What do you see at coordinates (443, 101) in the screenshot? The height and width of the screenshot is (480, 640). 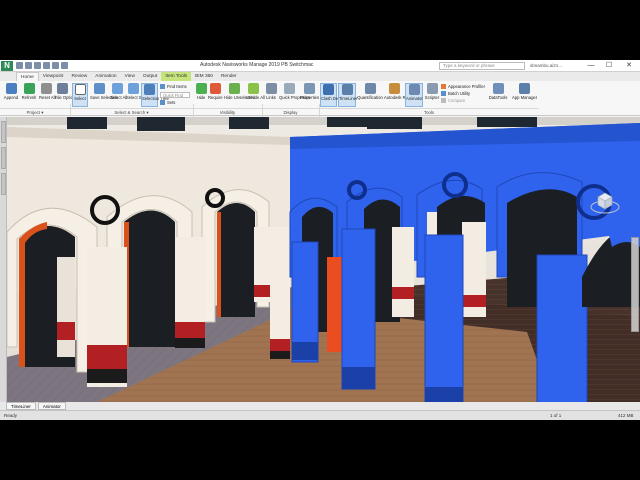 I see `compare-icon` at bounding box center [443, 101].